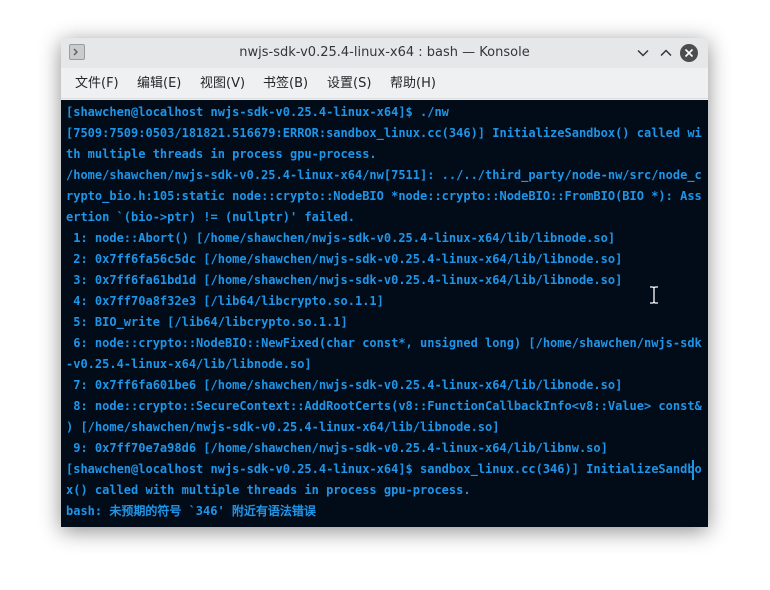  What do you see at coordinates (413, 83) in the screenshot?
I see `menu-help: 帮助(H)` at bounding box center [413, 83].